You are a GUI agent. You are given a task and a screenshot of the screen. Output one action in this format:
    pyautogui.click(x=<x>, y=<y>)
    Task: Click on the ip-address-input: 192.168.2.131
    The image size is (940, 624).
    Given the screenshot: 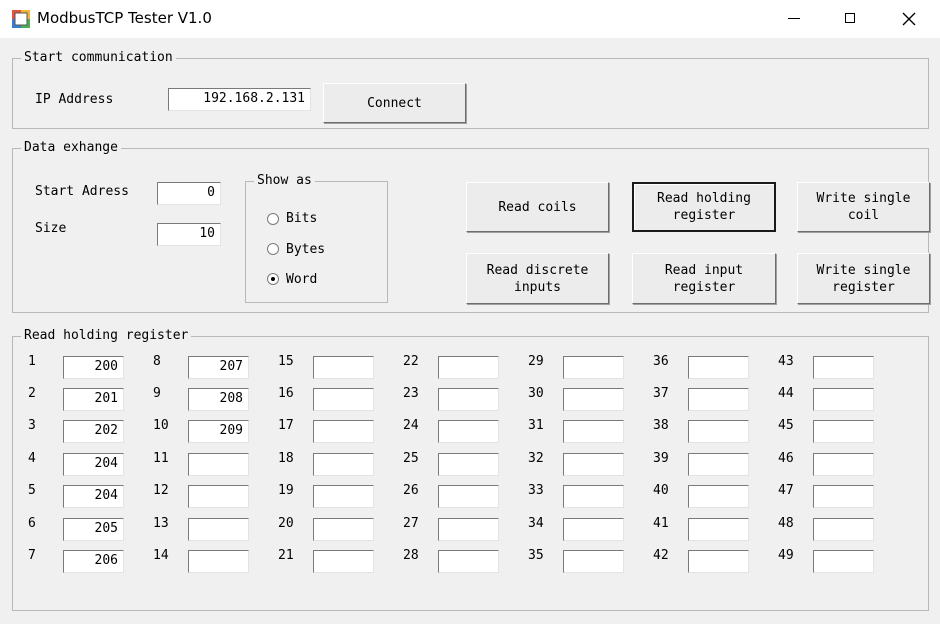 What is the action you would take?
    pyautogui.click(x=239, y=99)
    